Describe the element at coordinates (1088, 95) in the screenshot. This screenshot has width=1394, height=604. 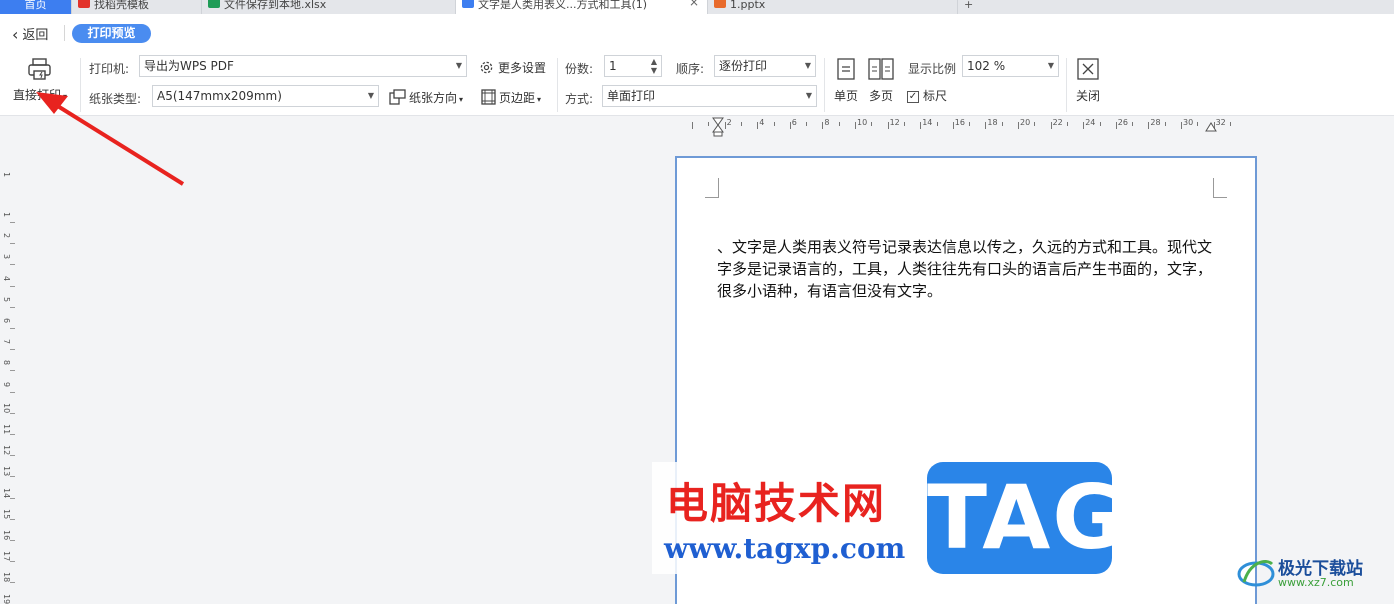
I see `close-preview-button: 关闭` at that location.